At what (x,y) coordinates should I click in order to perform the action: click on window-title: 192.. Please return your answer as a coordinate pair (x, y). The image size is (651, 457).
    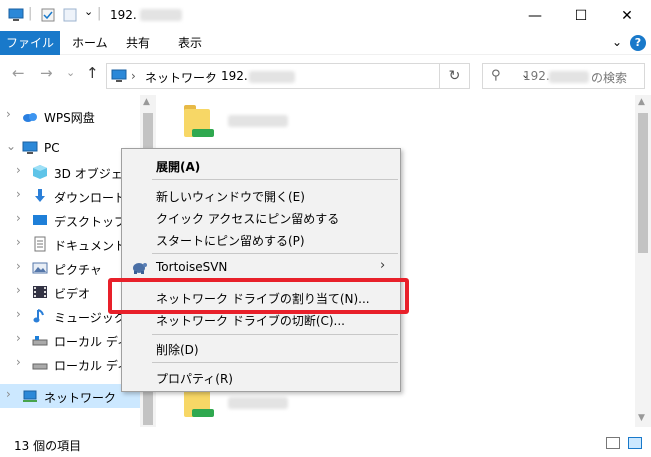
    Looking at the image, I should click on (123, 15).